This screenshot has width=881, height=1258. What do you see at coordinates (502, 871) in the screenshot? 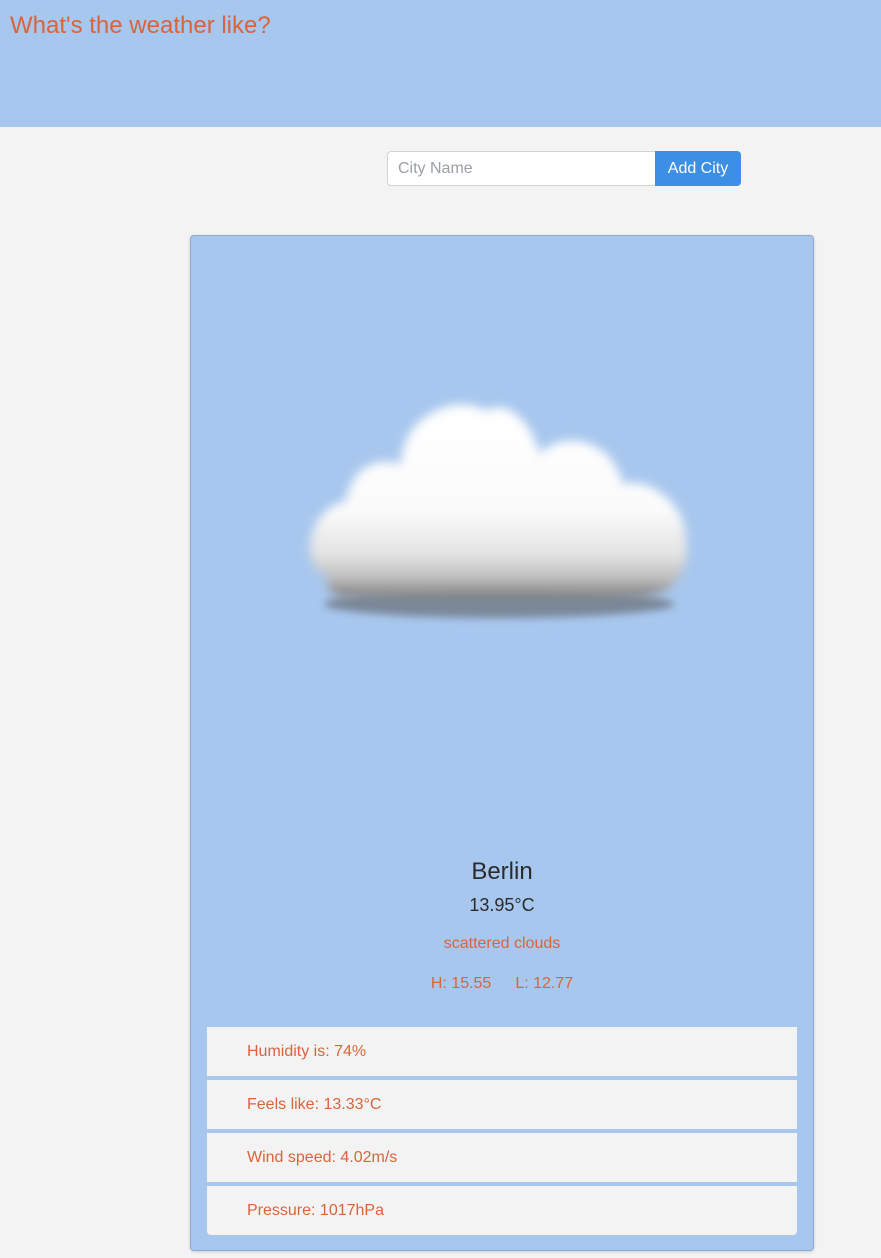
I see `city-name: Berlin` at bounding box center [502, 871].